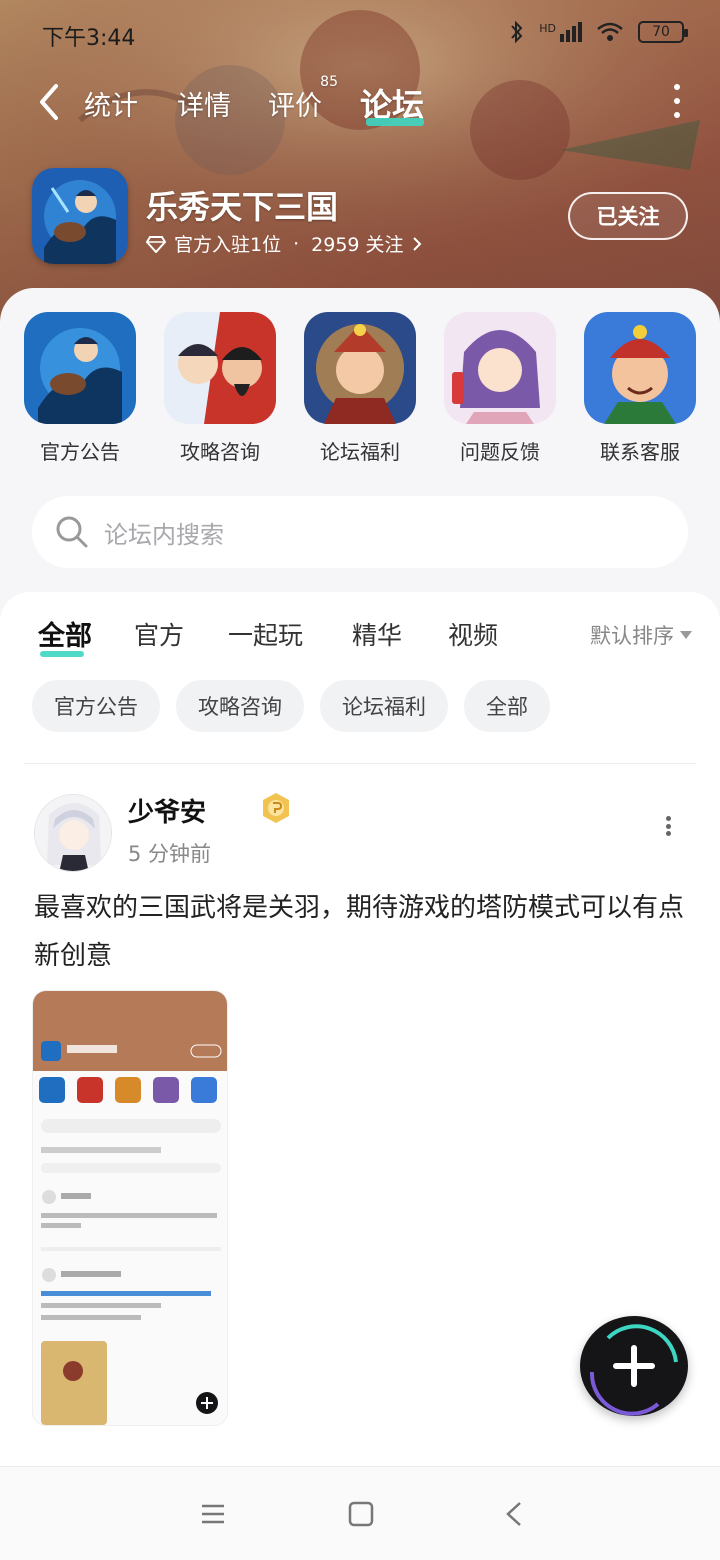  I want to click on game-title: 乐秀天下三国, so click(242, 207).